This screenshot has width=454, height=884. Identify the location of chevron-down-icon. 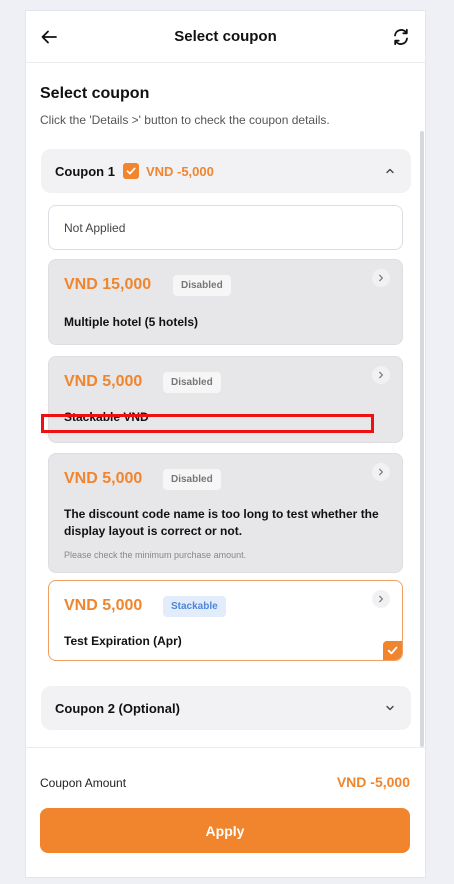
(390, 708).